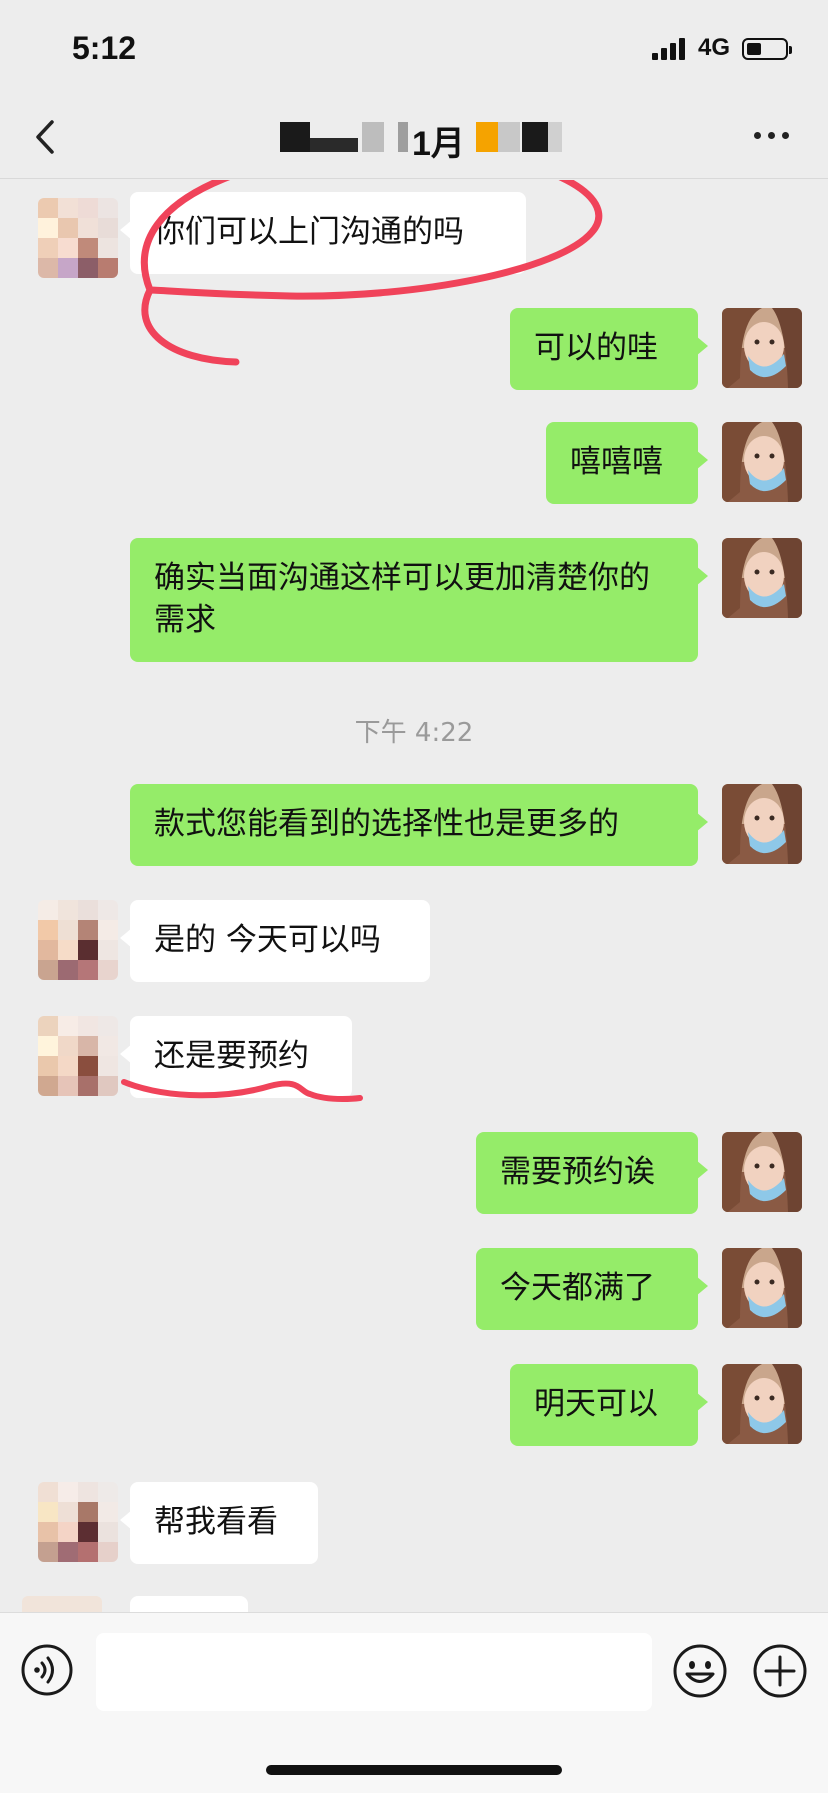  I want to click on avatar-partial, so click(62, 1604).